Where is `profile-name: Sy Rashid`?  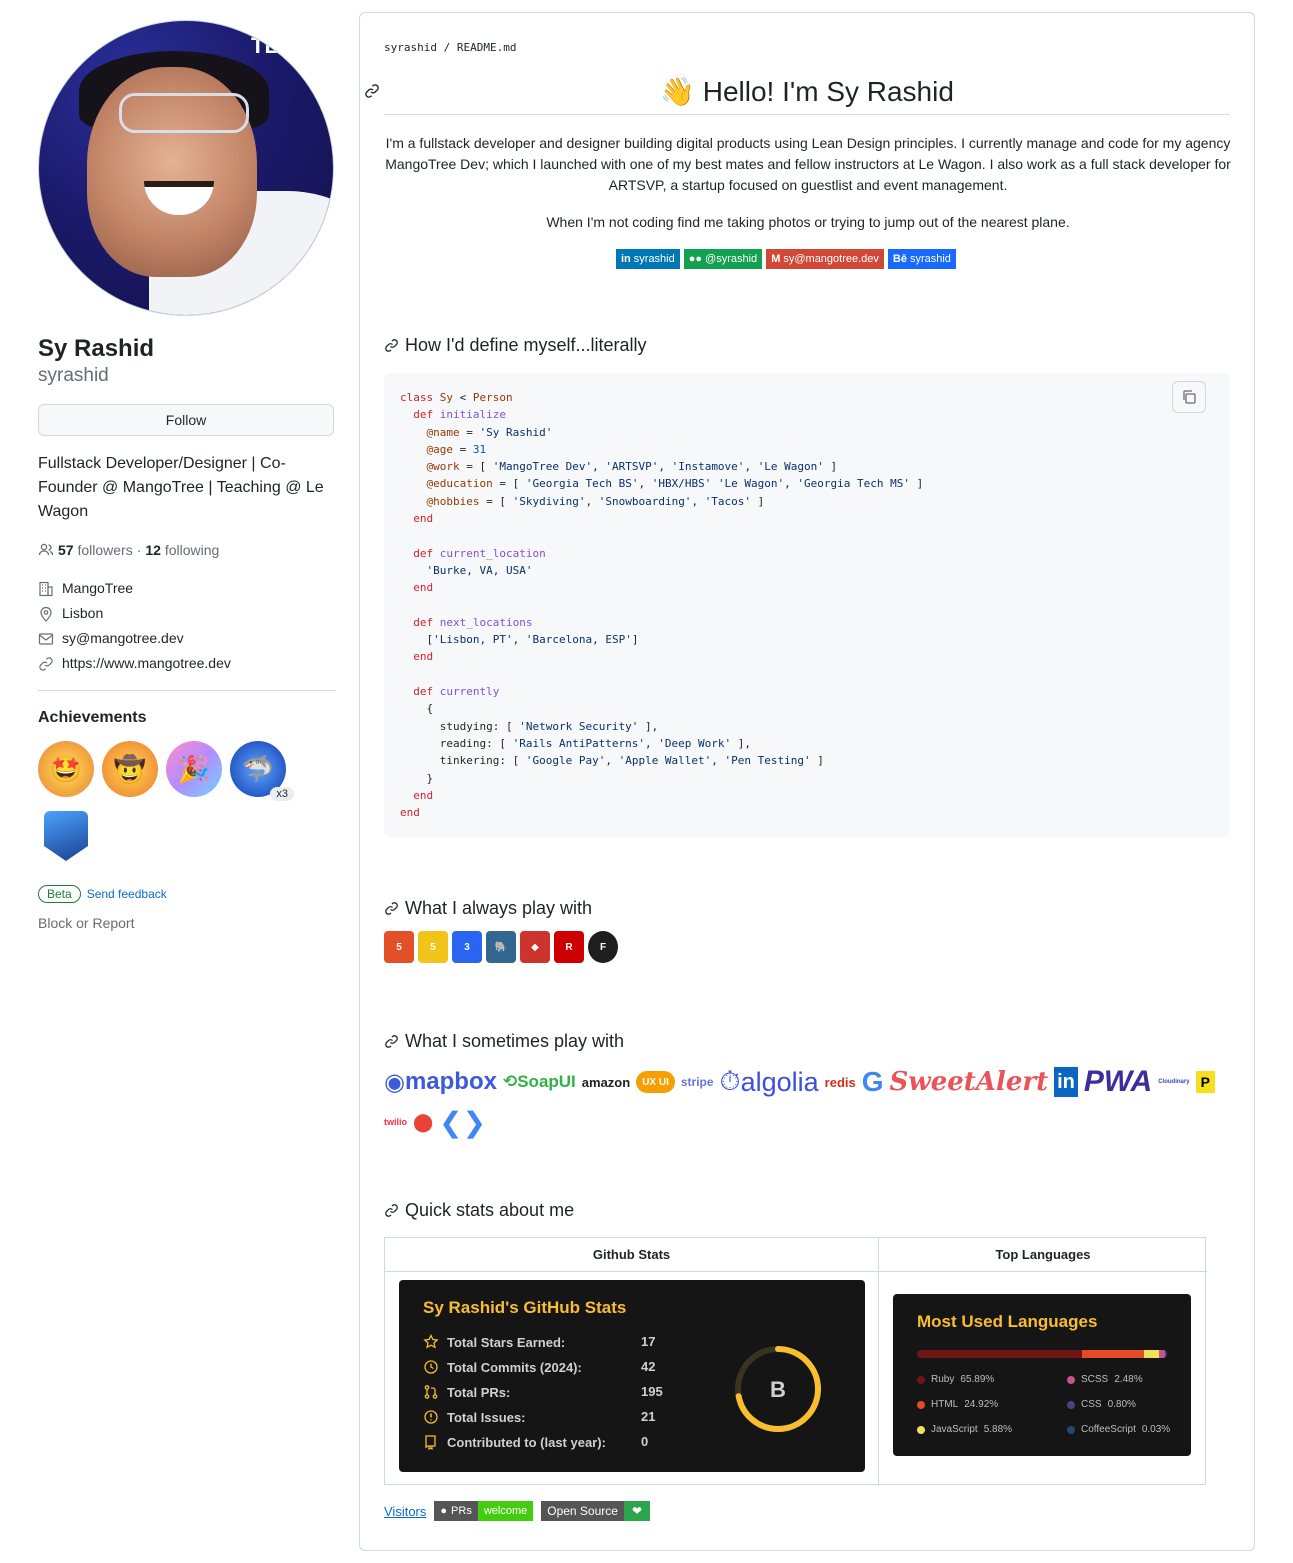 profile-name: Sy Rashid is located at coordinates (96, 348).